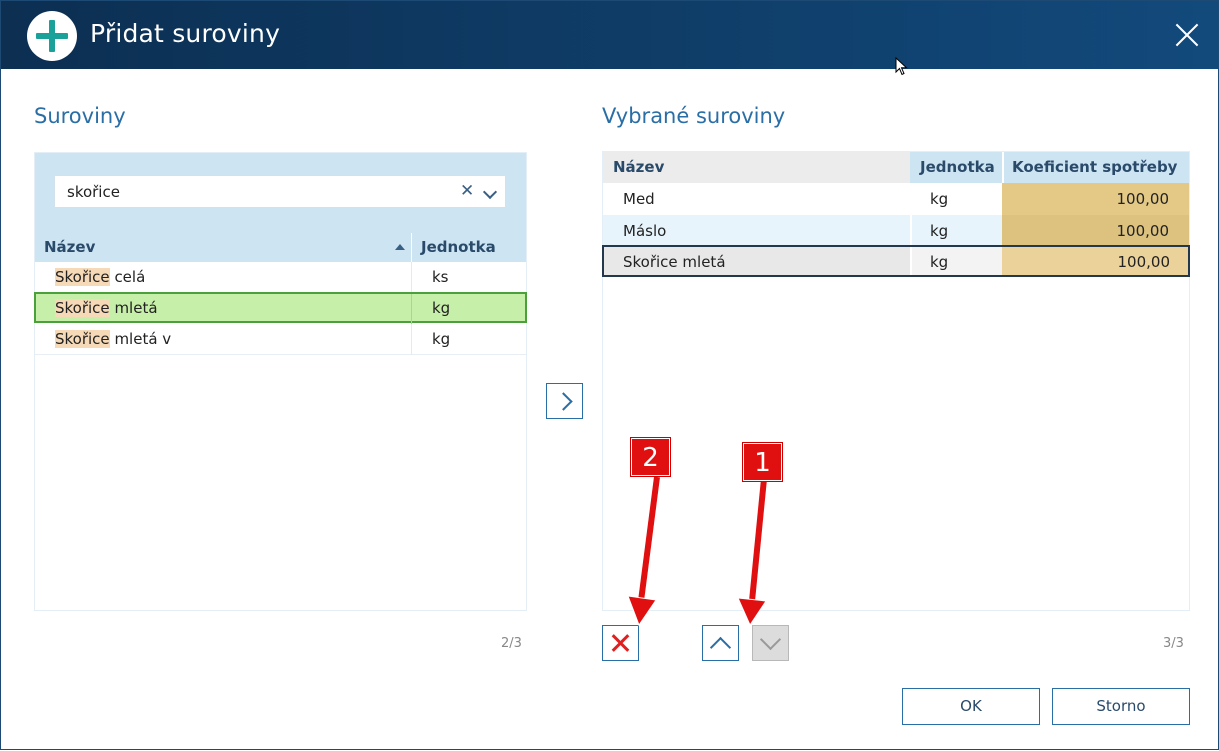  Describe the element at coordinates (1121, 706) in the screenshot. I see `cancel-button: Storno` at that location.